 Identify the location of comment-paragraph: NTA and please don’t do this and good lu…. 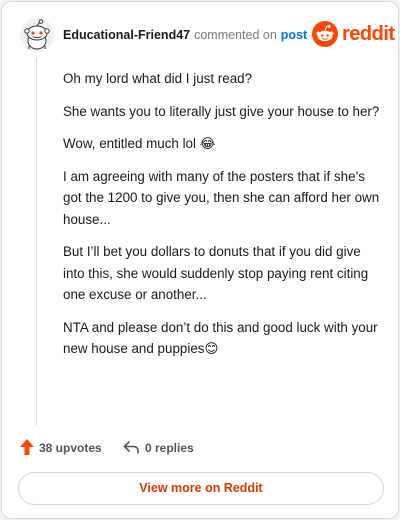
(220, 338).